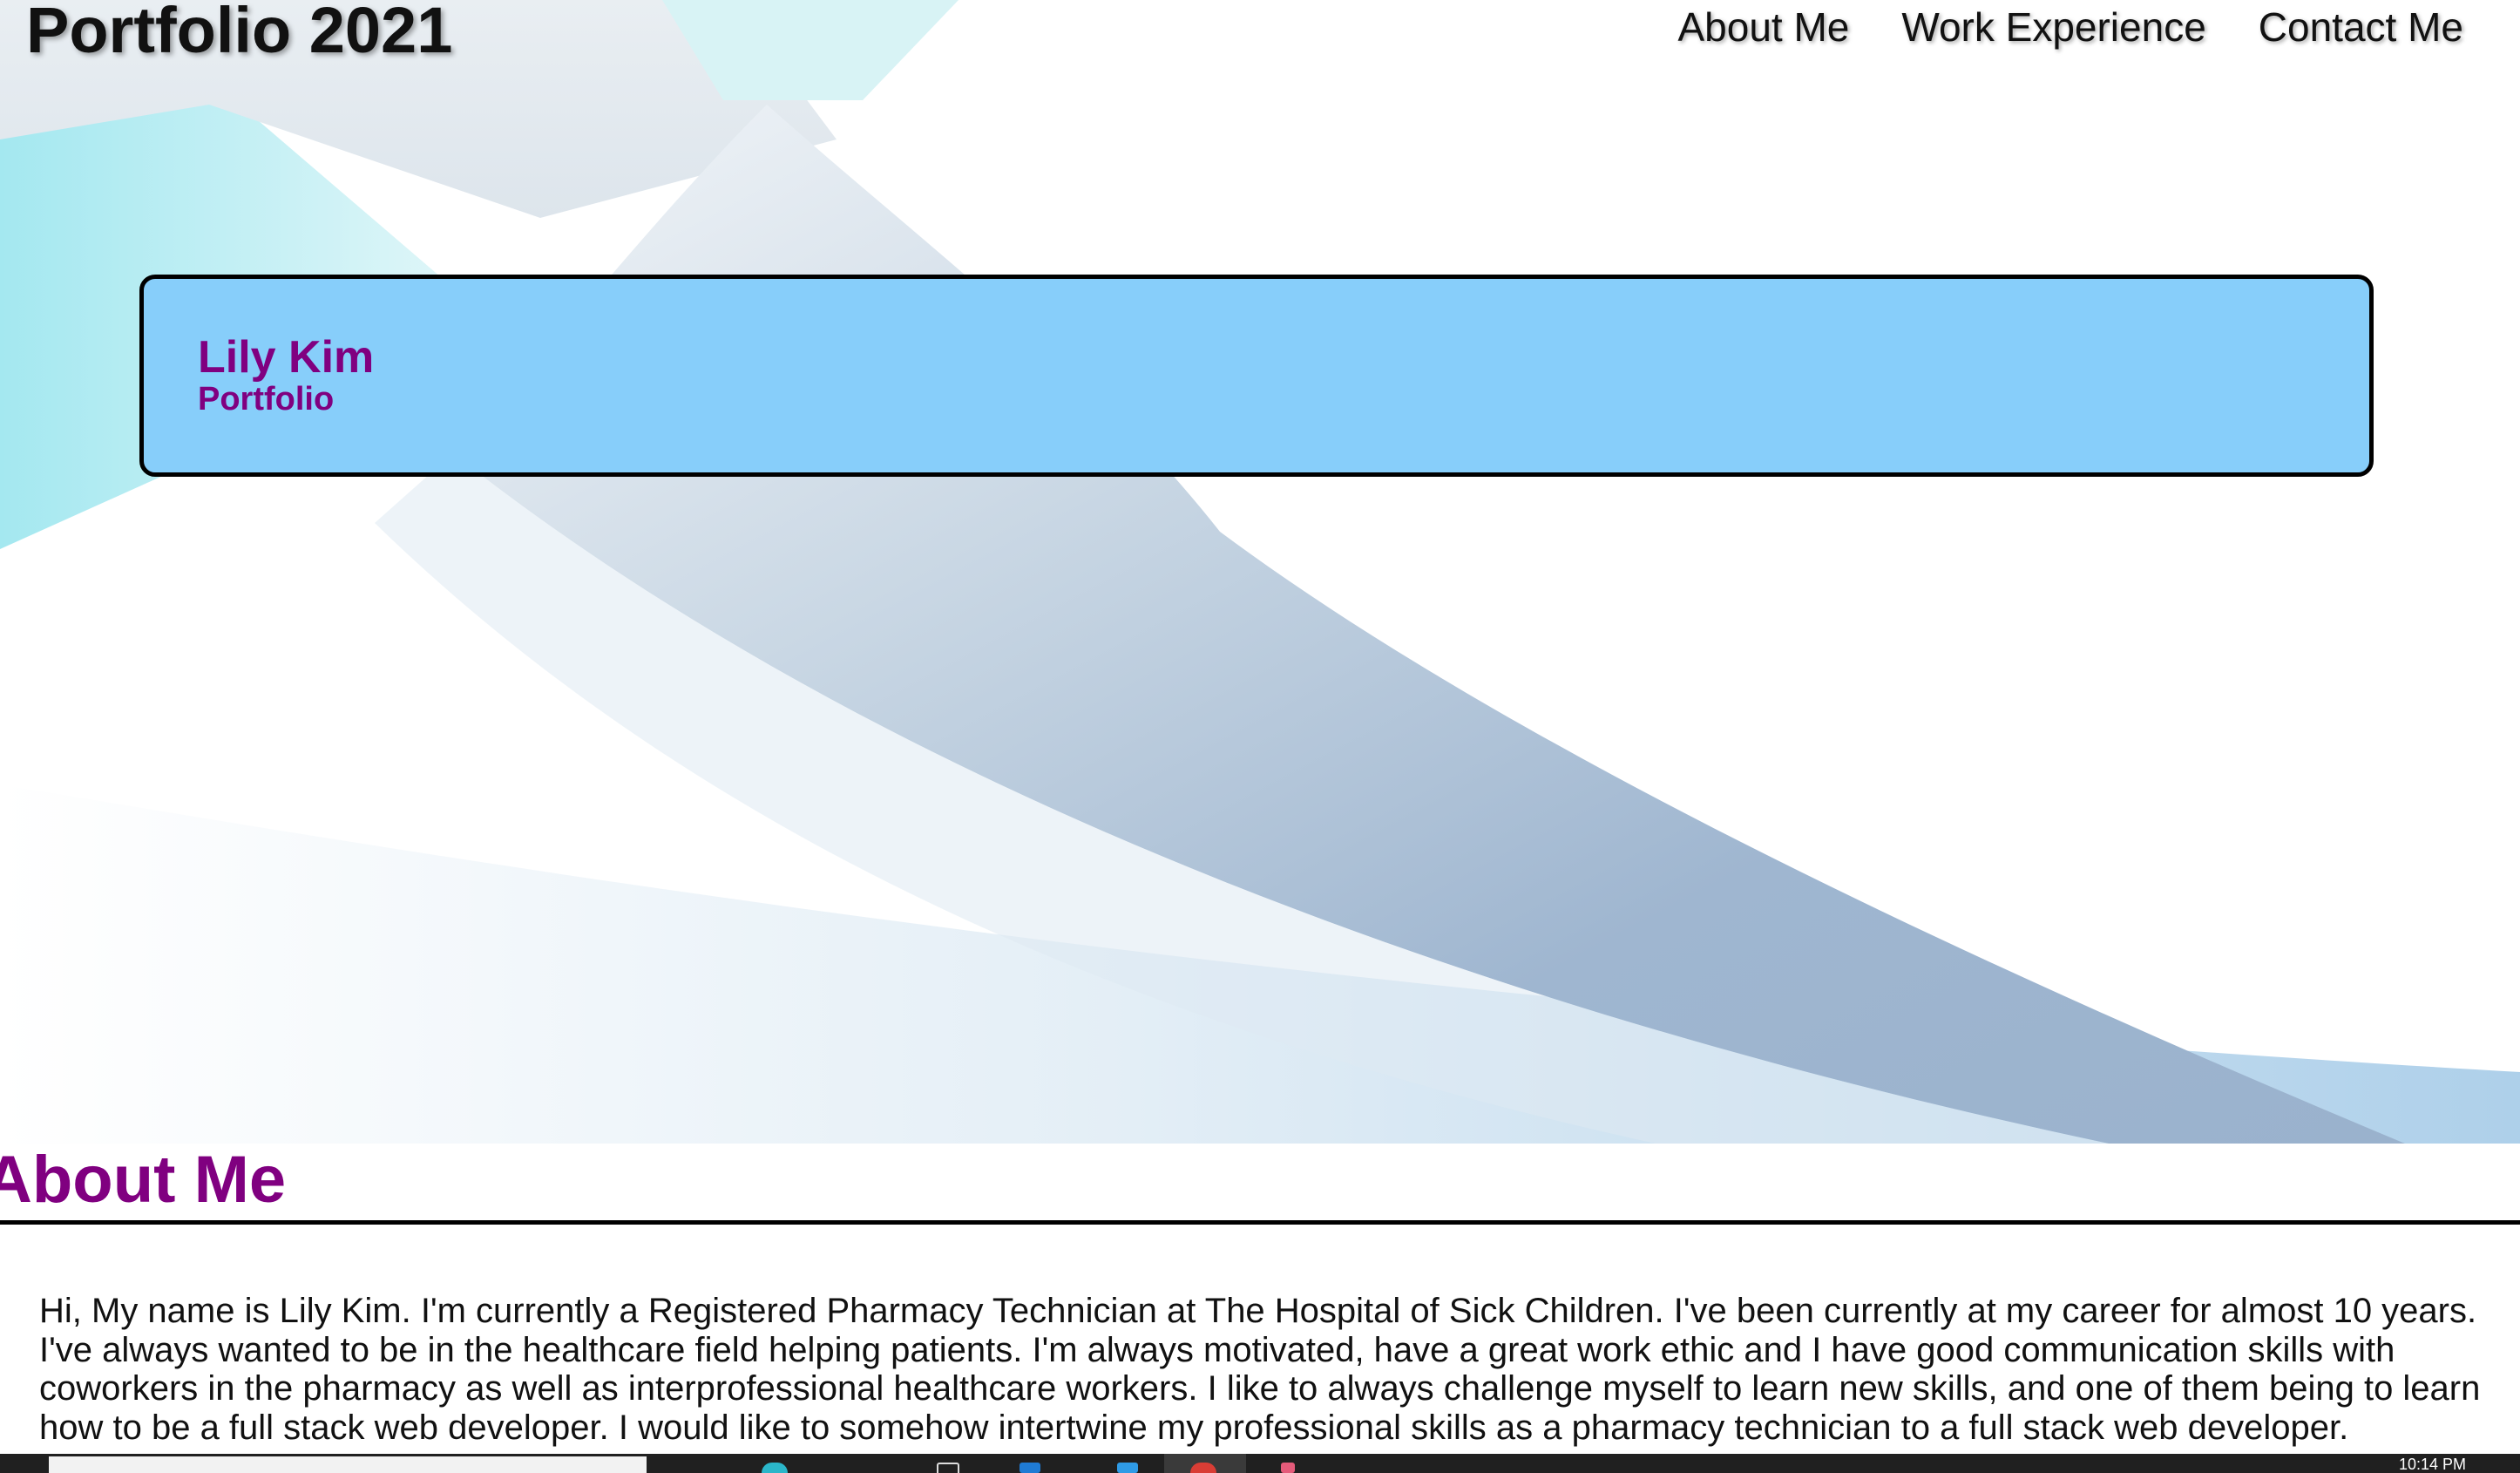 This screenshot has height=1473, width=2520. I want to click on name-card: Lily Kim Portfolio, so click(1256, 376).